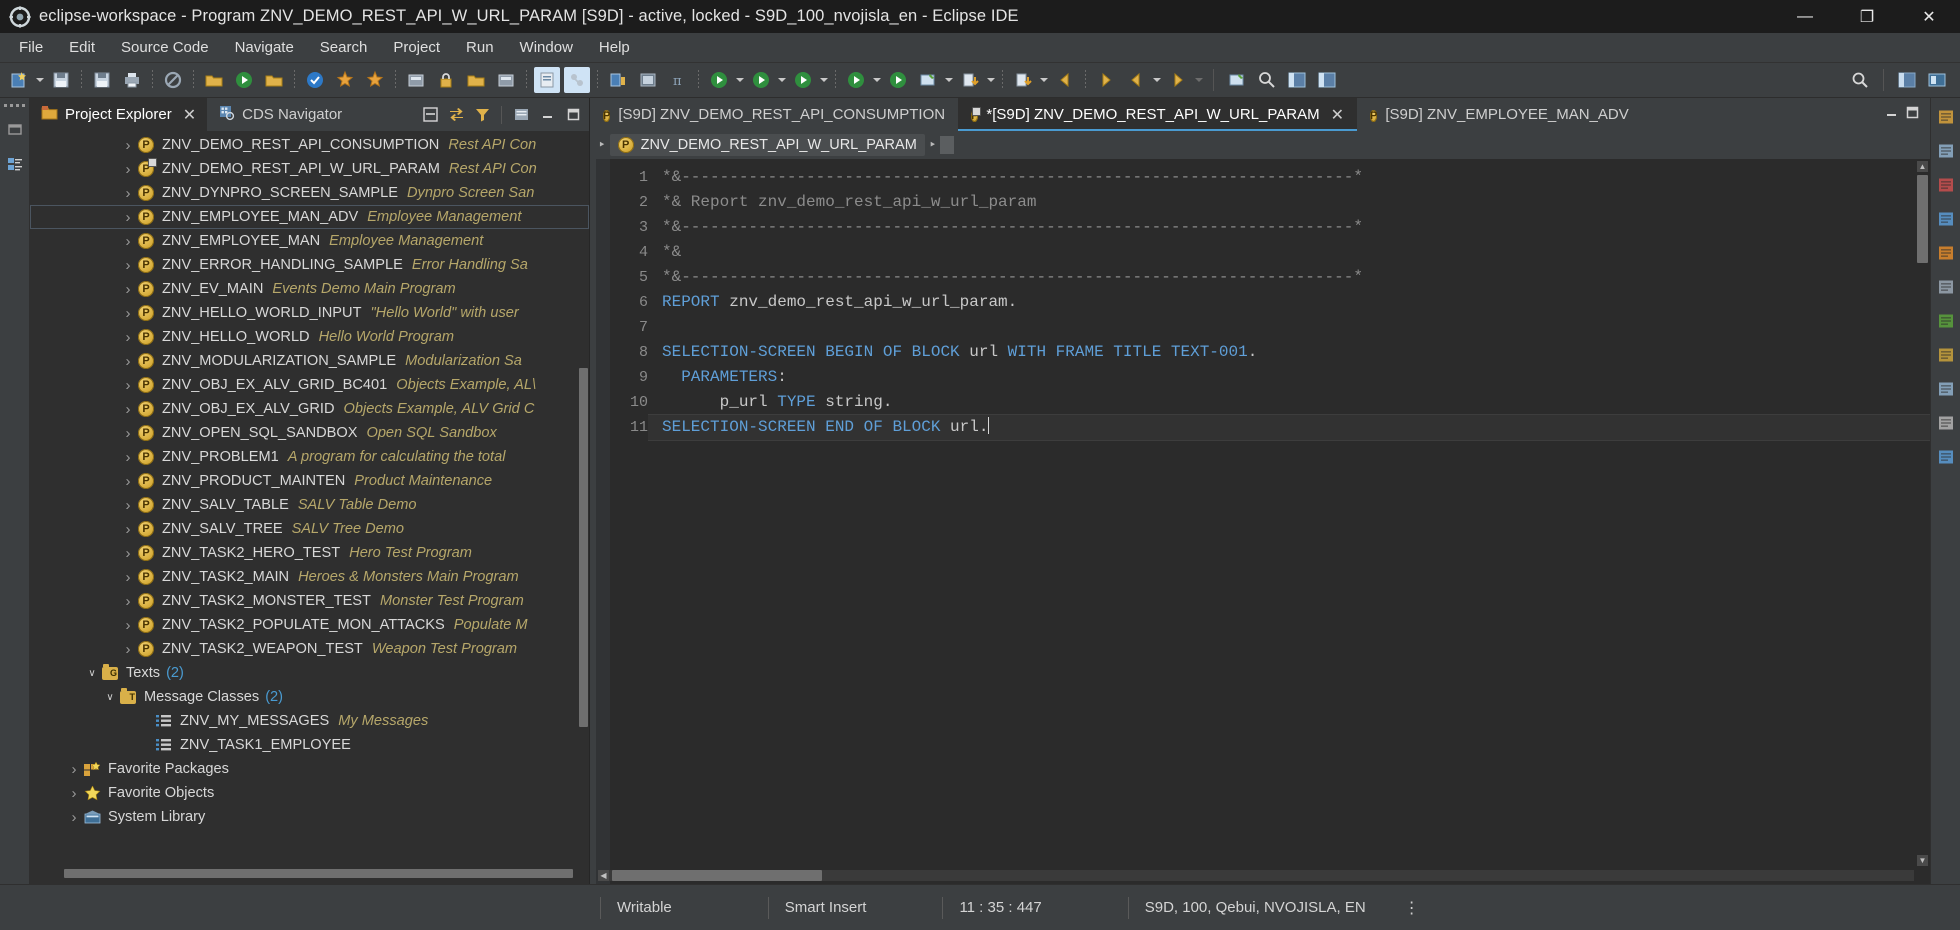  I want to click on run-as-icon, so click(761, 80).